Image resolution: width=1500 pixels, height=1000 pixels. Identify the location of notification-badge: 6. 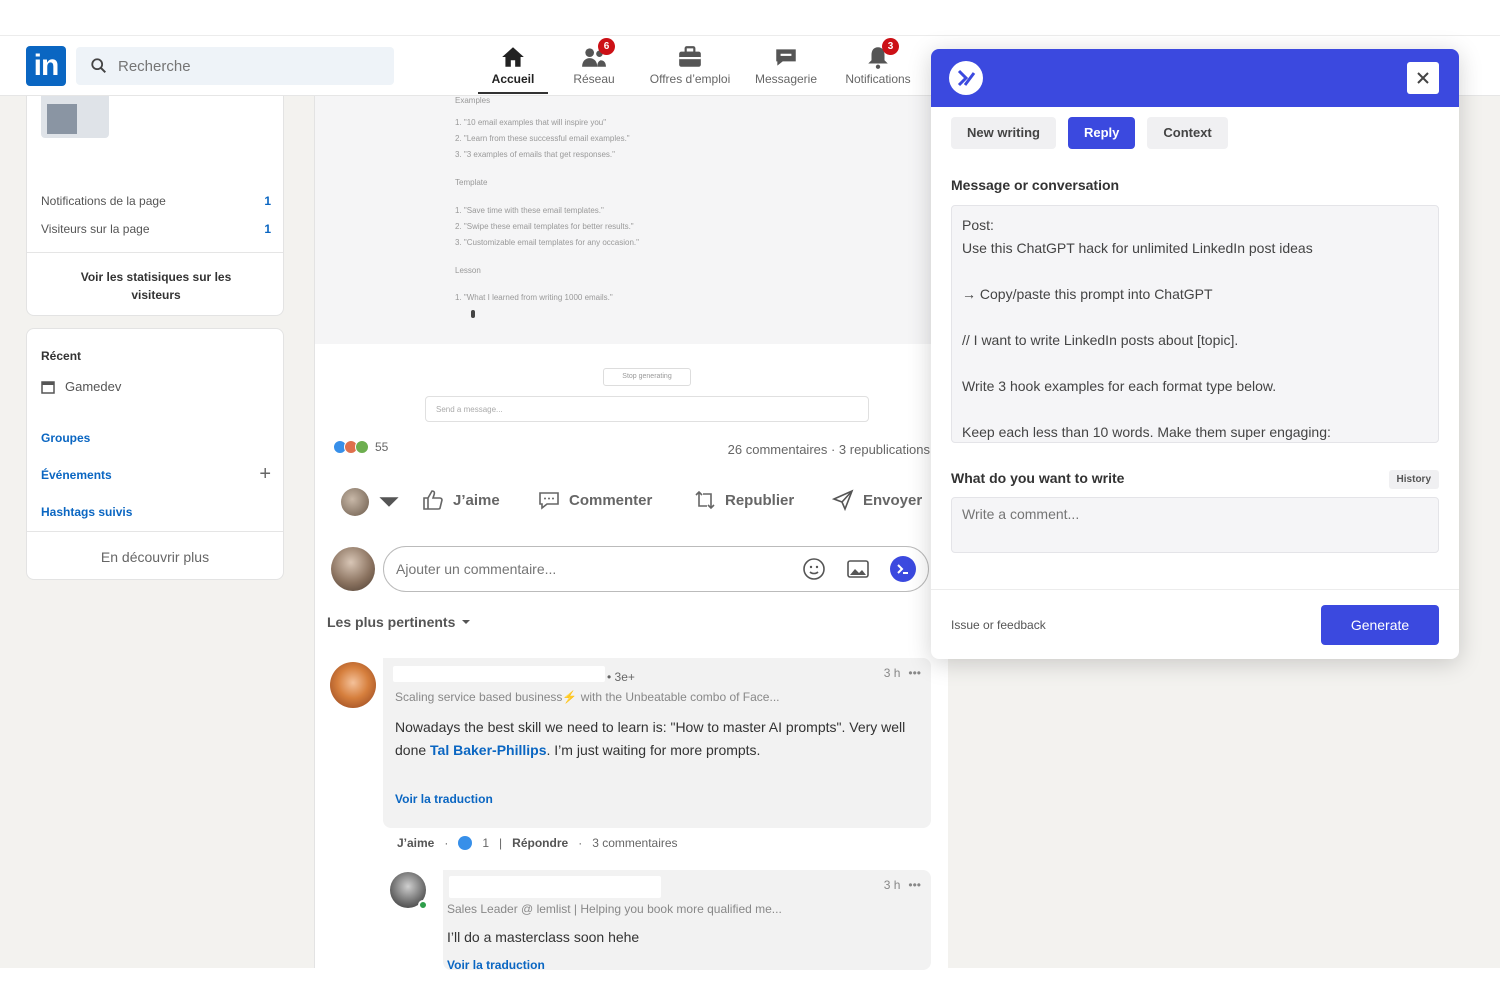
(606, 46).